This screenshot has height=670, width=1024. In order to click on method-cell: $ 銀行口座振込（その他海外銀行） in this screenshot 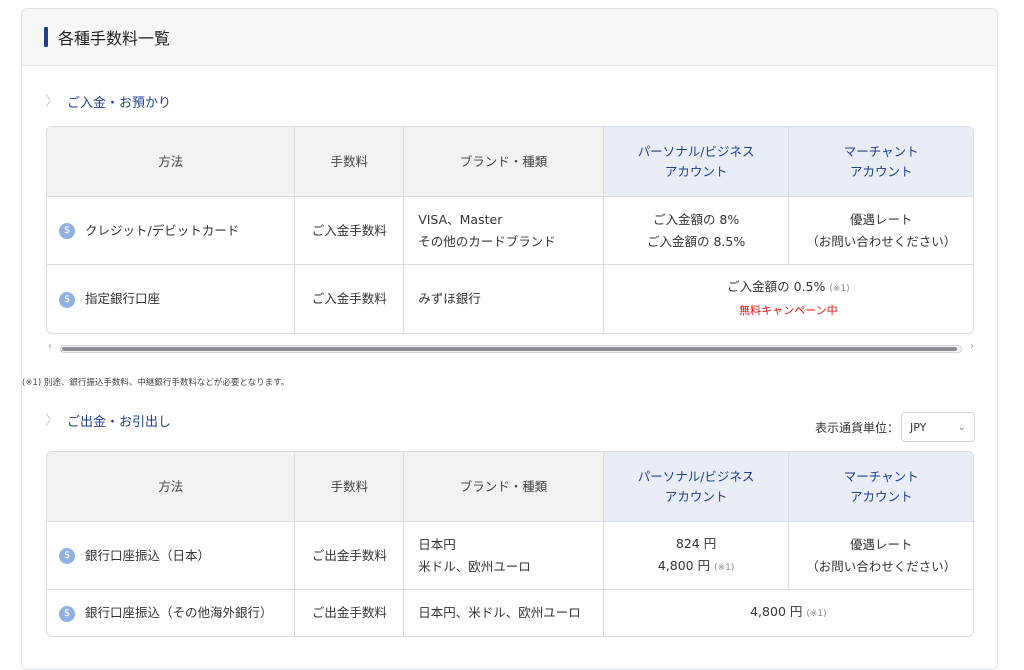, I will do `click(171, 613)`.